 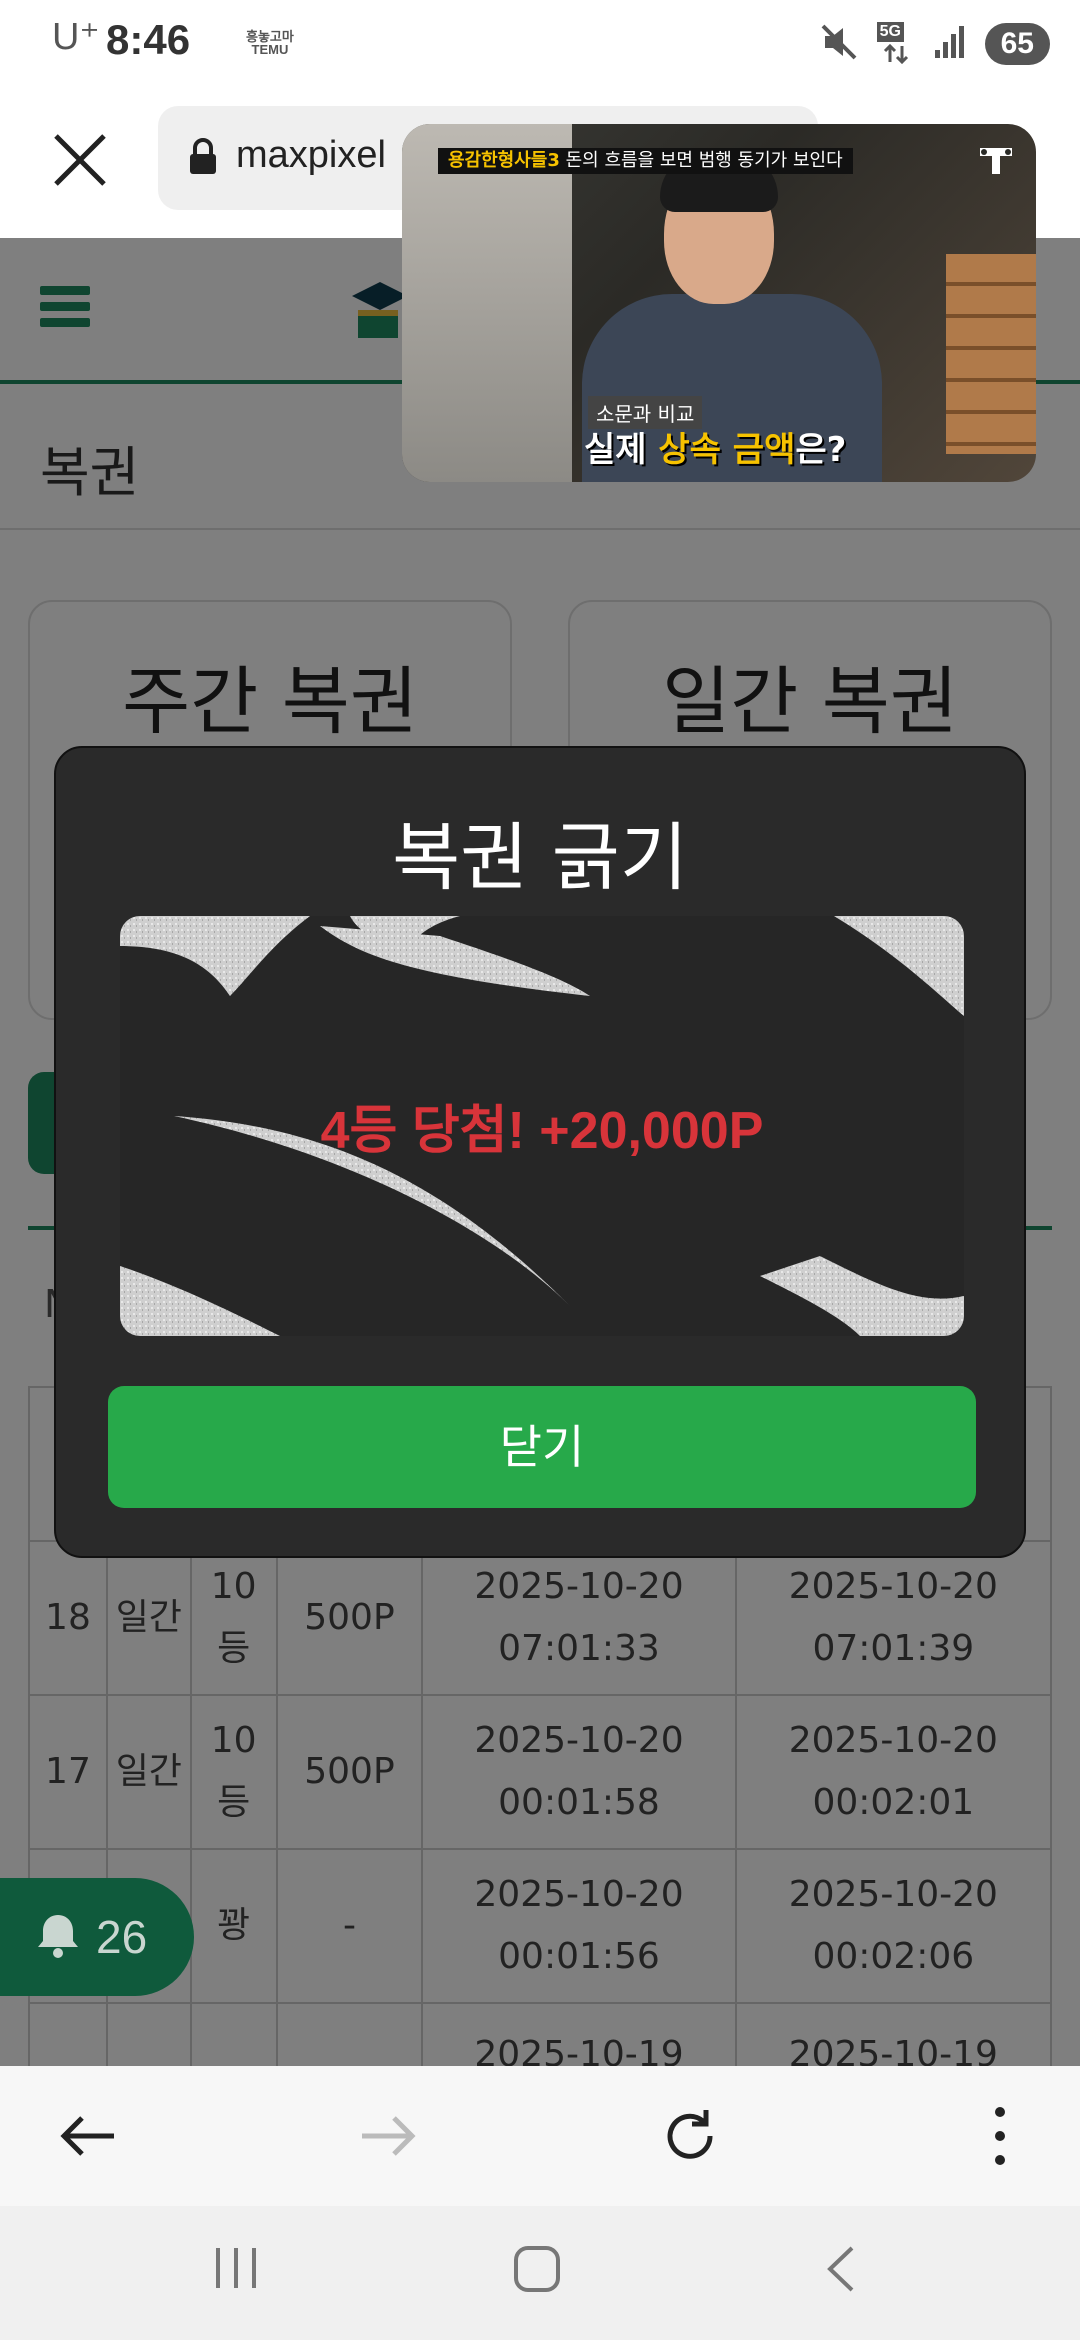 What do you see at coordinates (236, 2270) in the screenshot?
I see `recent-apps-icon` at bounding box center [236, 2270].